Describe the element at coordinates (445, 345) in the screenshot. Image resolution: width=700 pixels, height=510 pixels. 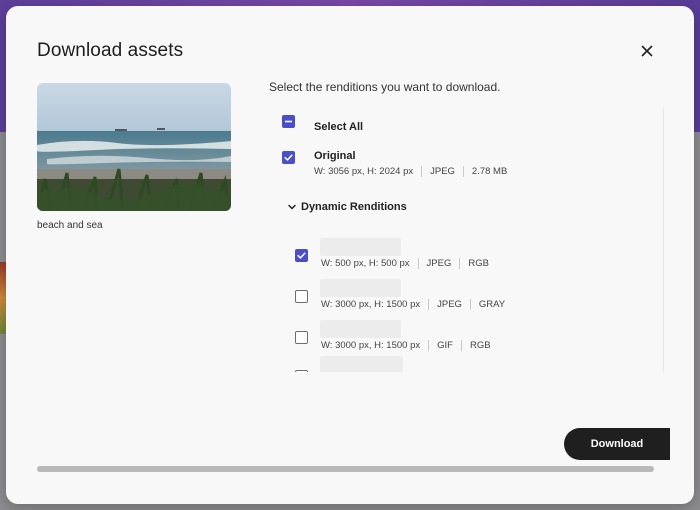
I see `rendition-format: GIF` at that location.